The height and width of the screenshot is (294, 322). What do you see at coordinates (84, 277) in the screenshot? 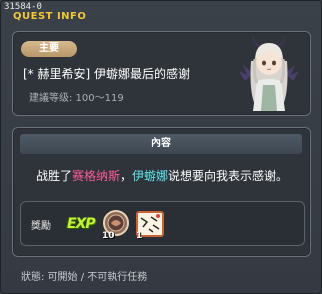
I see `quest-status: 狀態: 可開始 / 不可執行任務` at bounding box center [84, 277].